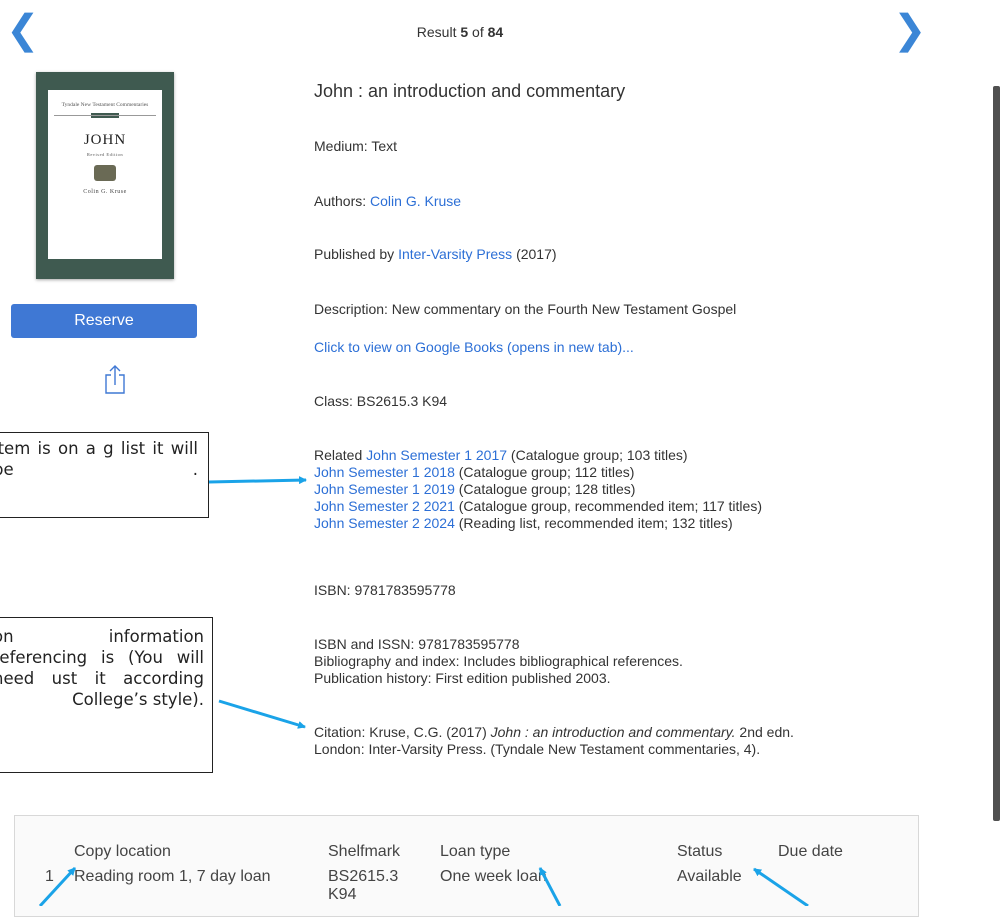 The height and width of the screenshot is (917, 1001). What do you see at coordinates (436, 455) in the screenshot?
I see `related-link: John Semester 1 2017` at bounding box center [436, 455].